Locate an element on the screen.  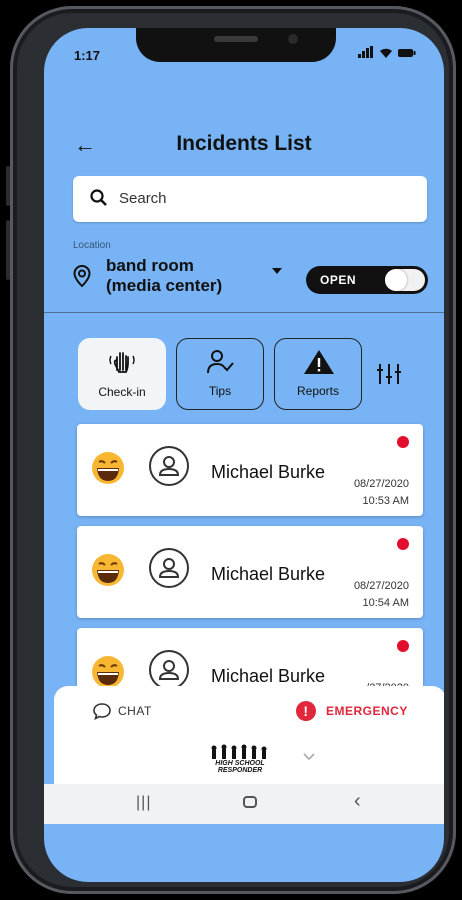
chat-bubble-icon is located at coordinates (102, 711).